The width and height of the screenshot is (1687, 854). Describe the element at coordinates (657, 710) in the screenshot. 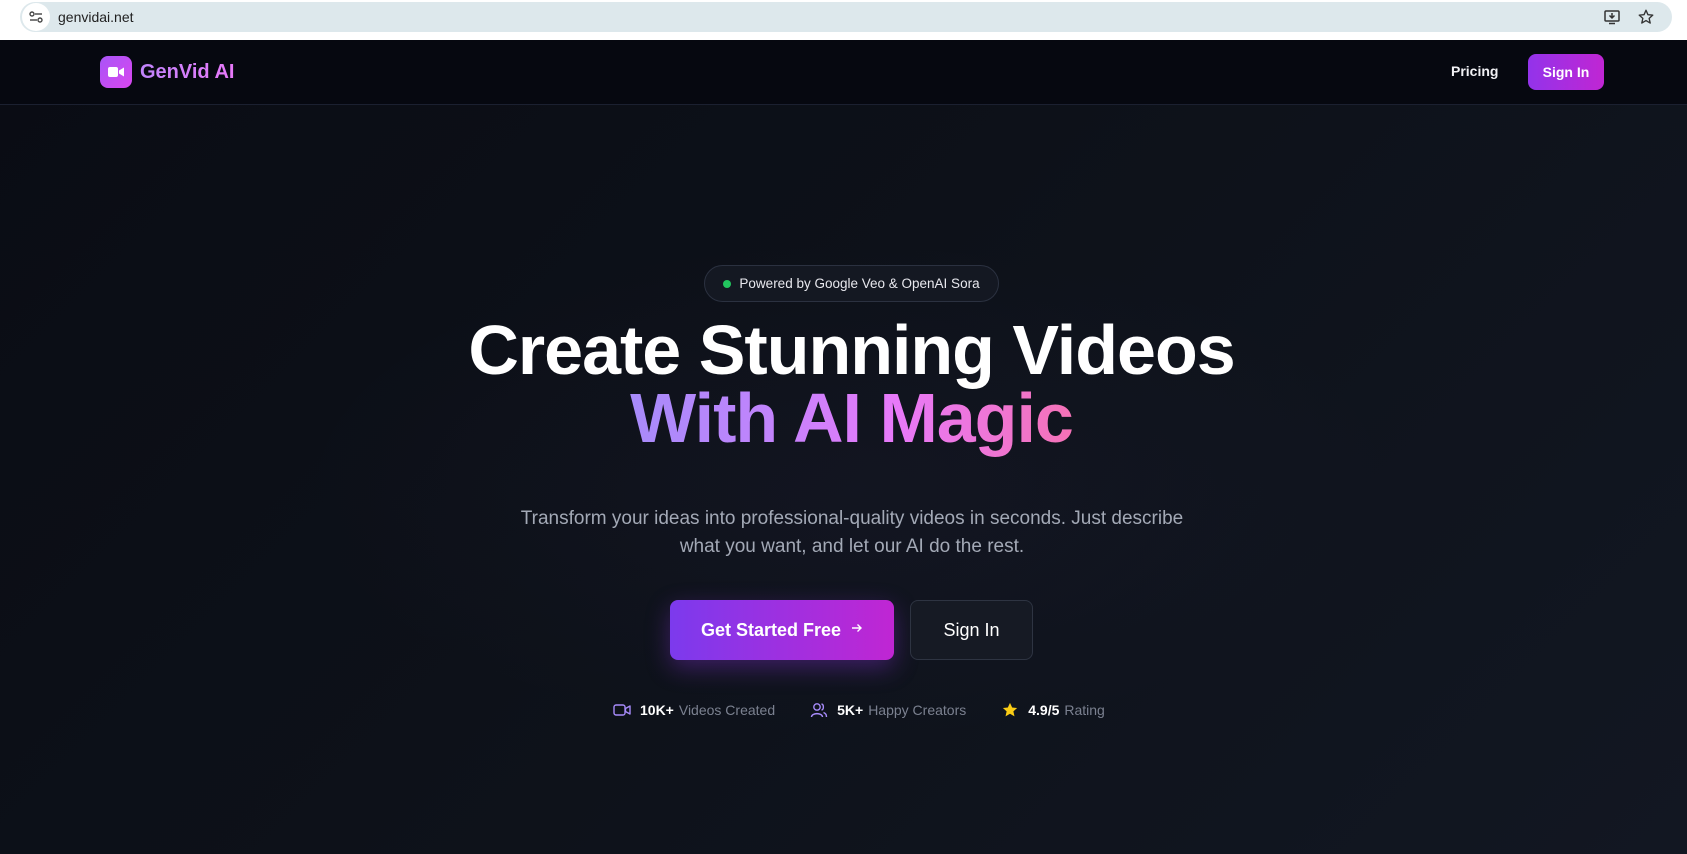

I see `stat-value: 10K+` at that location.